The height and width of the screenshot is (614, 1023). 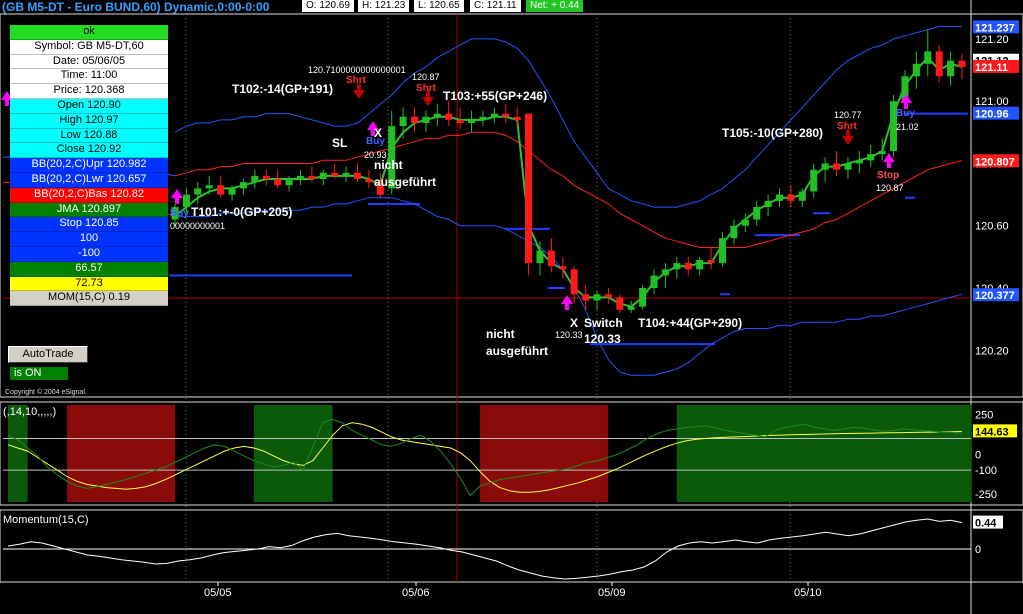 I want to click on cursor-window-row: 66.57, so click(x=89, y=269).